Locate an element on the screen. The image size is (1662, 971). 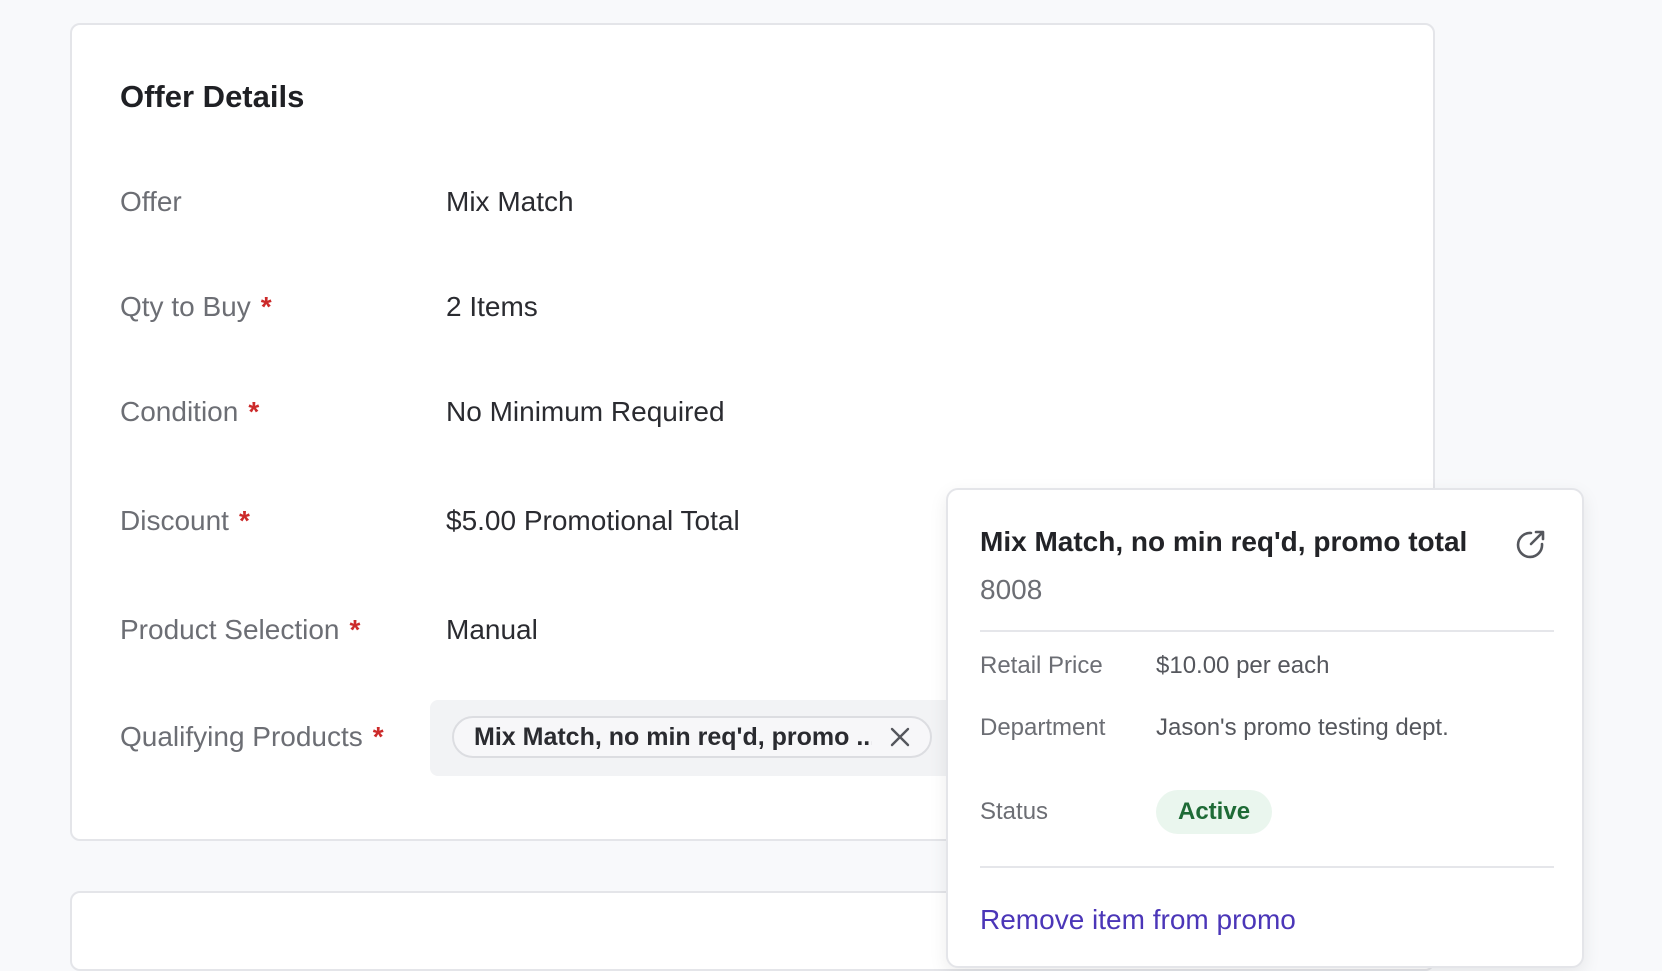
external-link-icon is located at coordinates (1532, 543).